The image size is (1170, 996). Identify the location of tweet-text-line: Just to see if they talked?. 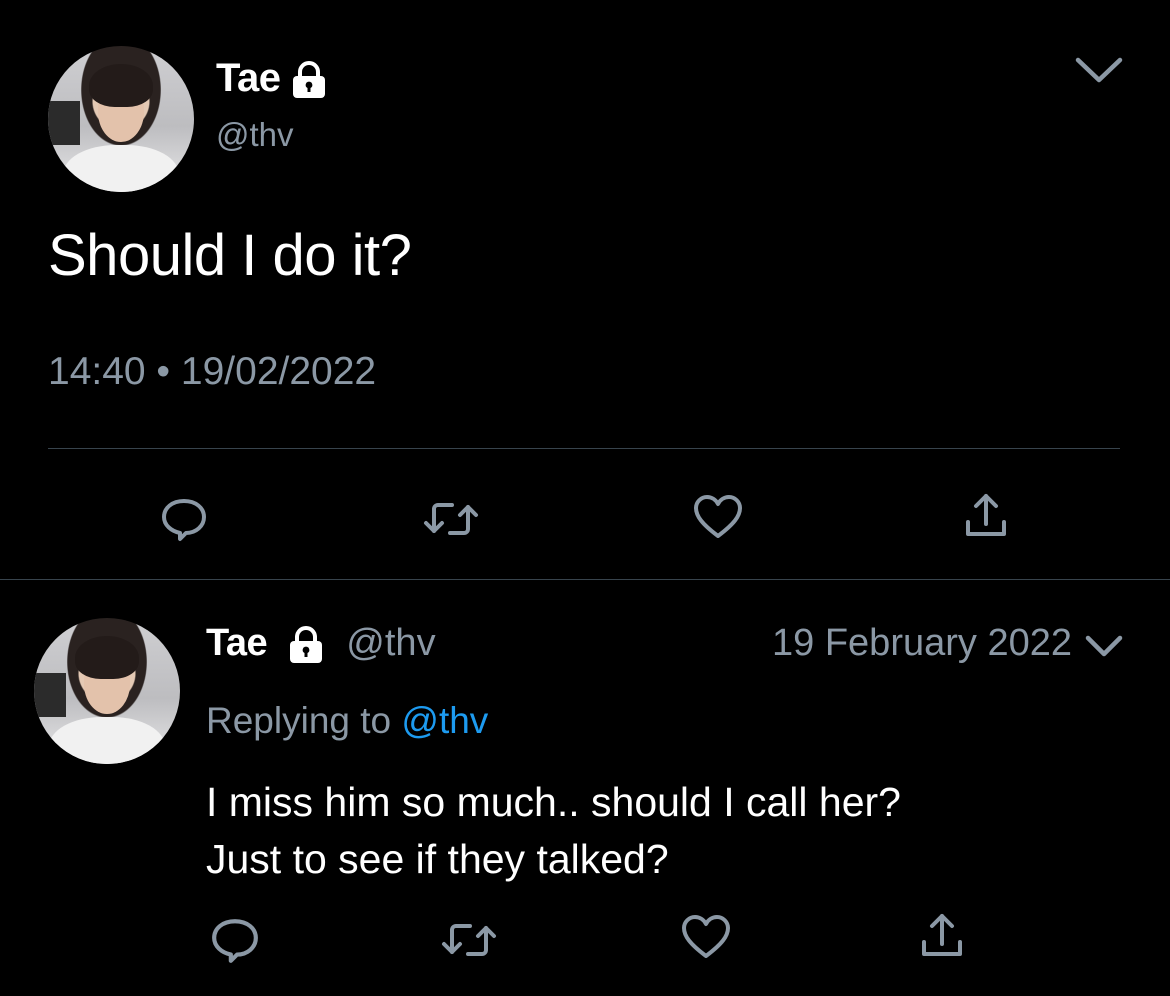
(437, 859).